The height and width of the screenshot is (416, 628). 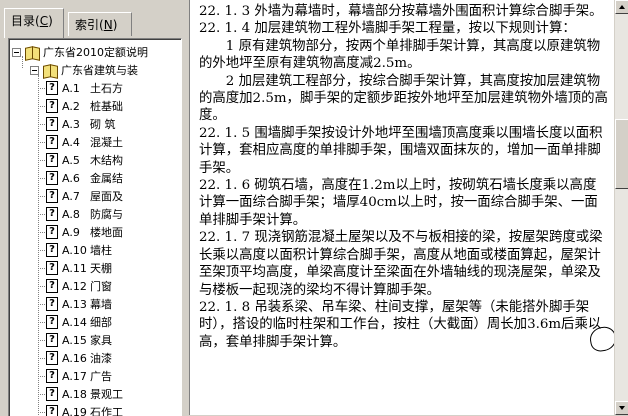 I want to click on tree-item: ? A.13幕墙, so click(x=79, y=304).